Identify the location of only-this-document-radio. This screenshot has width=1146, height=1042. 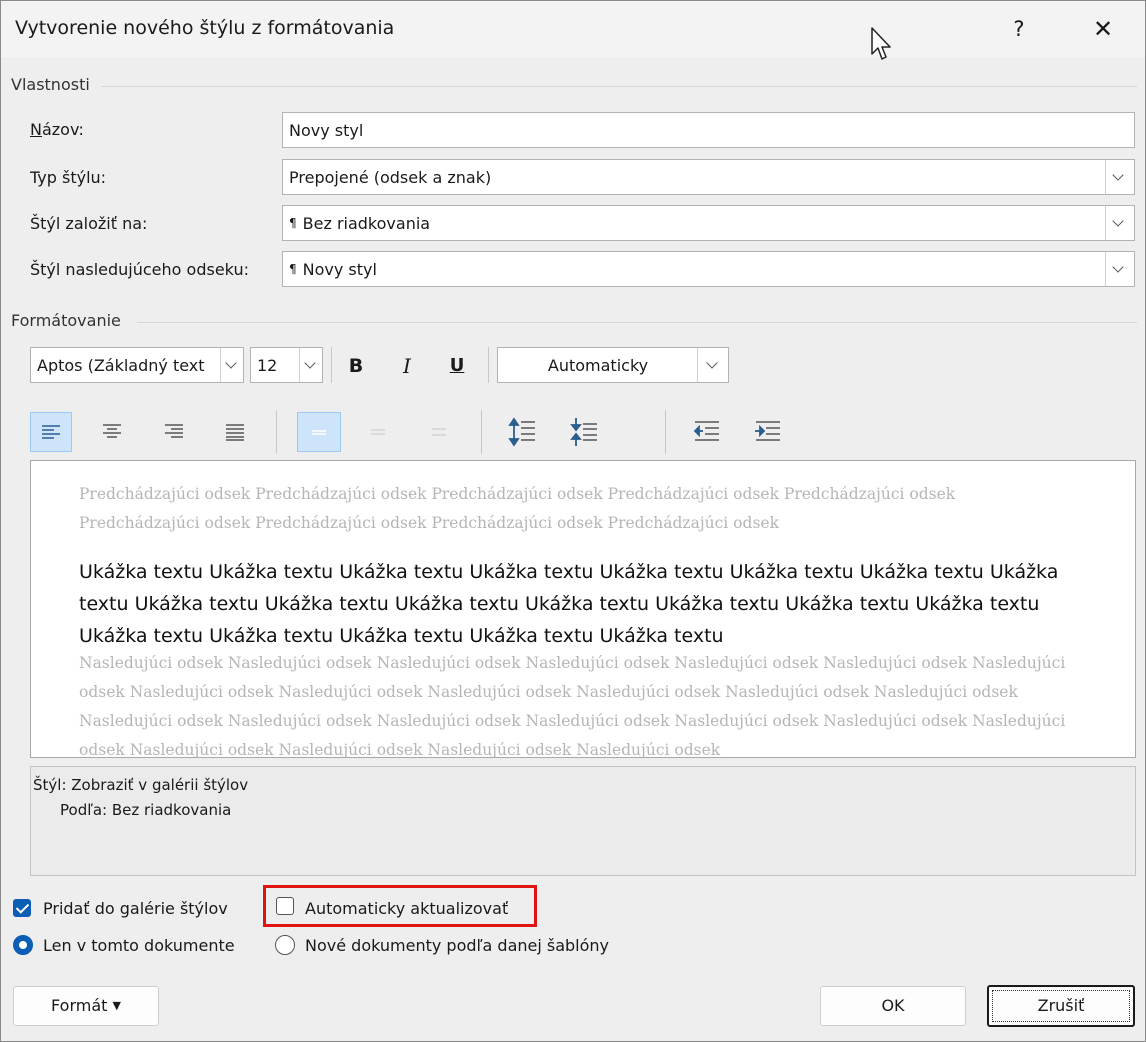
(23, 945).